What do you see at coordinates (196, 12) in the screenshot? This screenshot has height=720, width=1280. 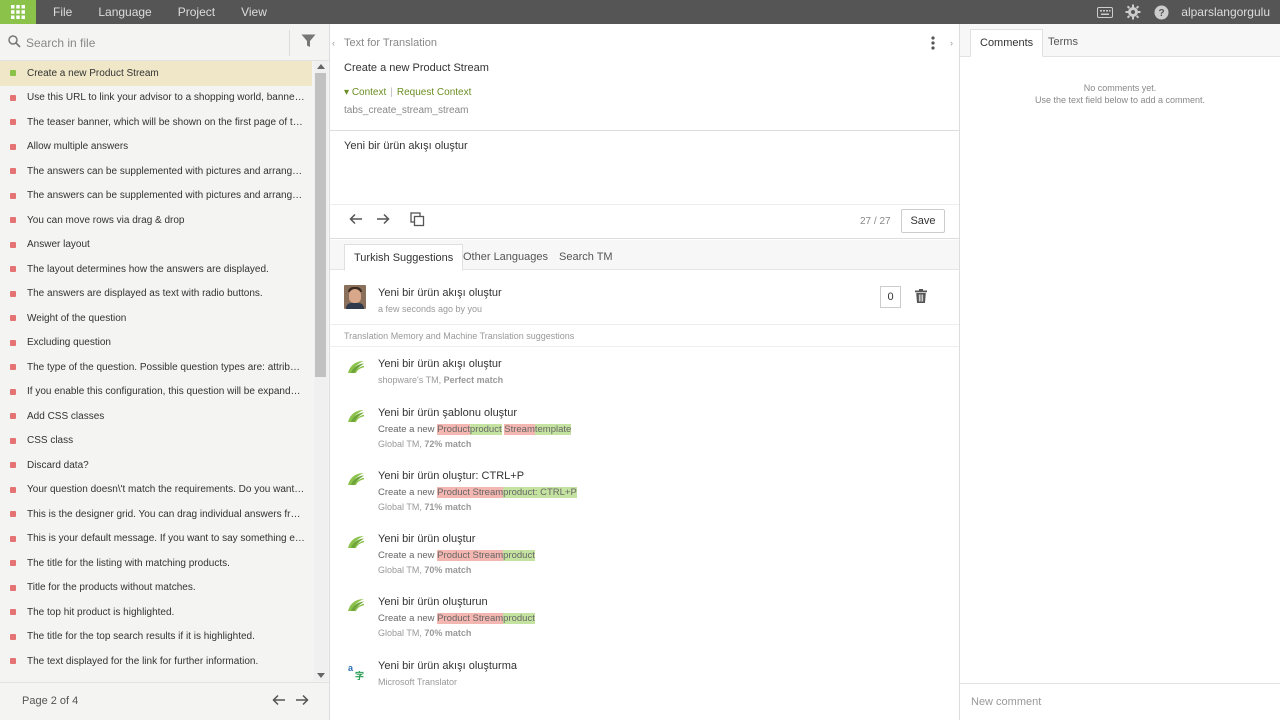 I see `menu-project: Project` at bounding box center [196, 12].